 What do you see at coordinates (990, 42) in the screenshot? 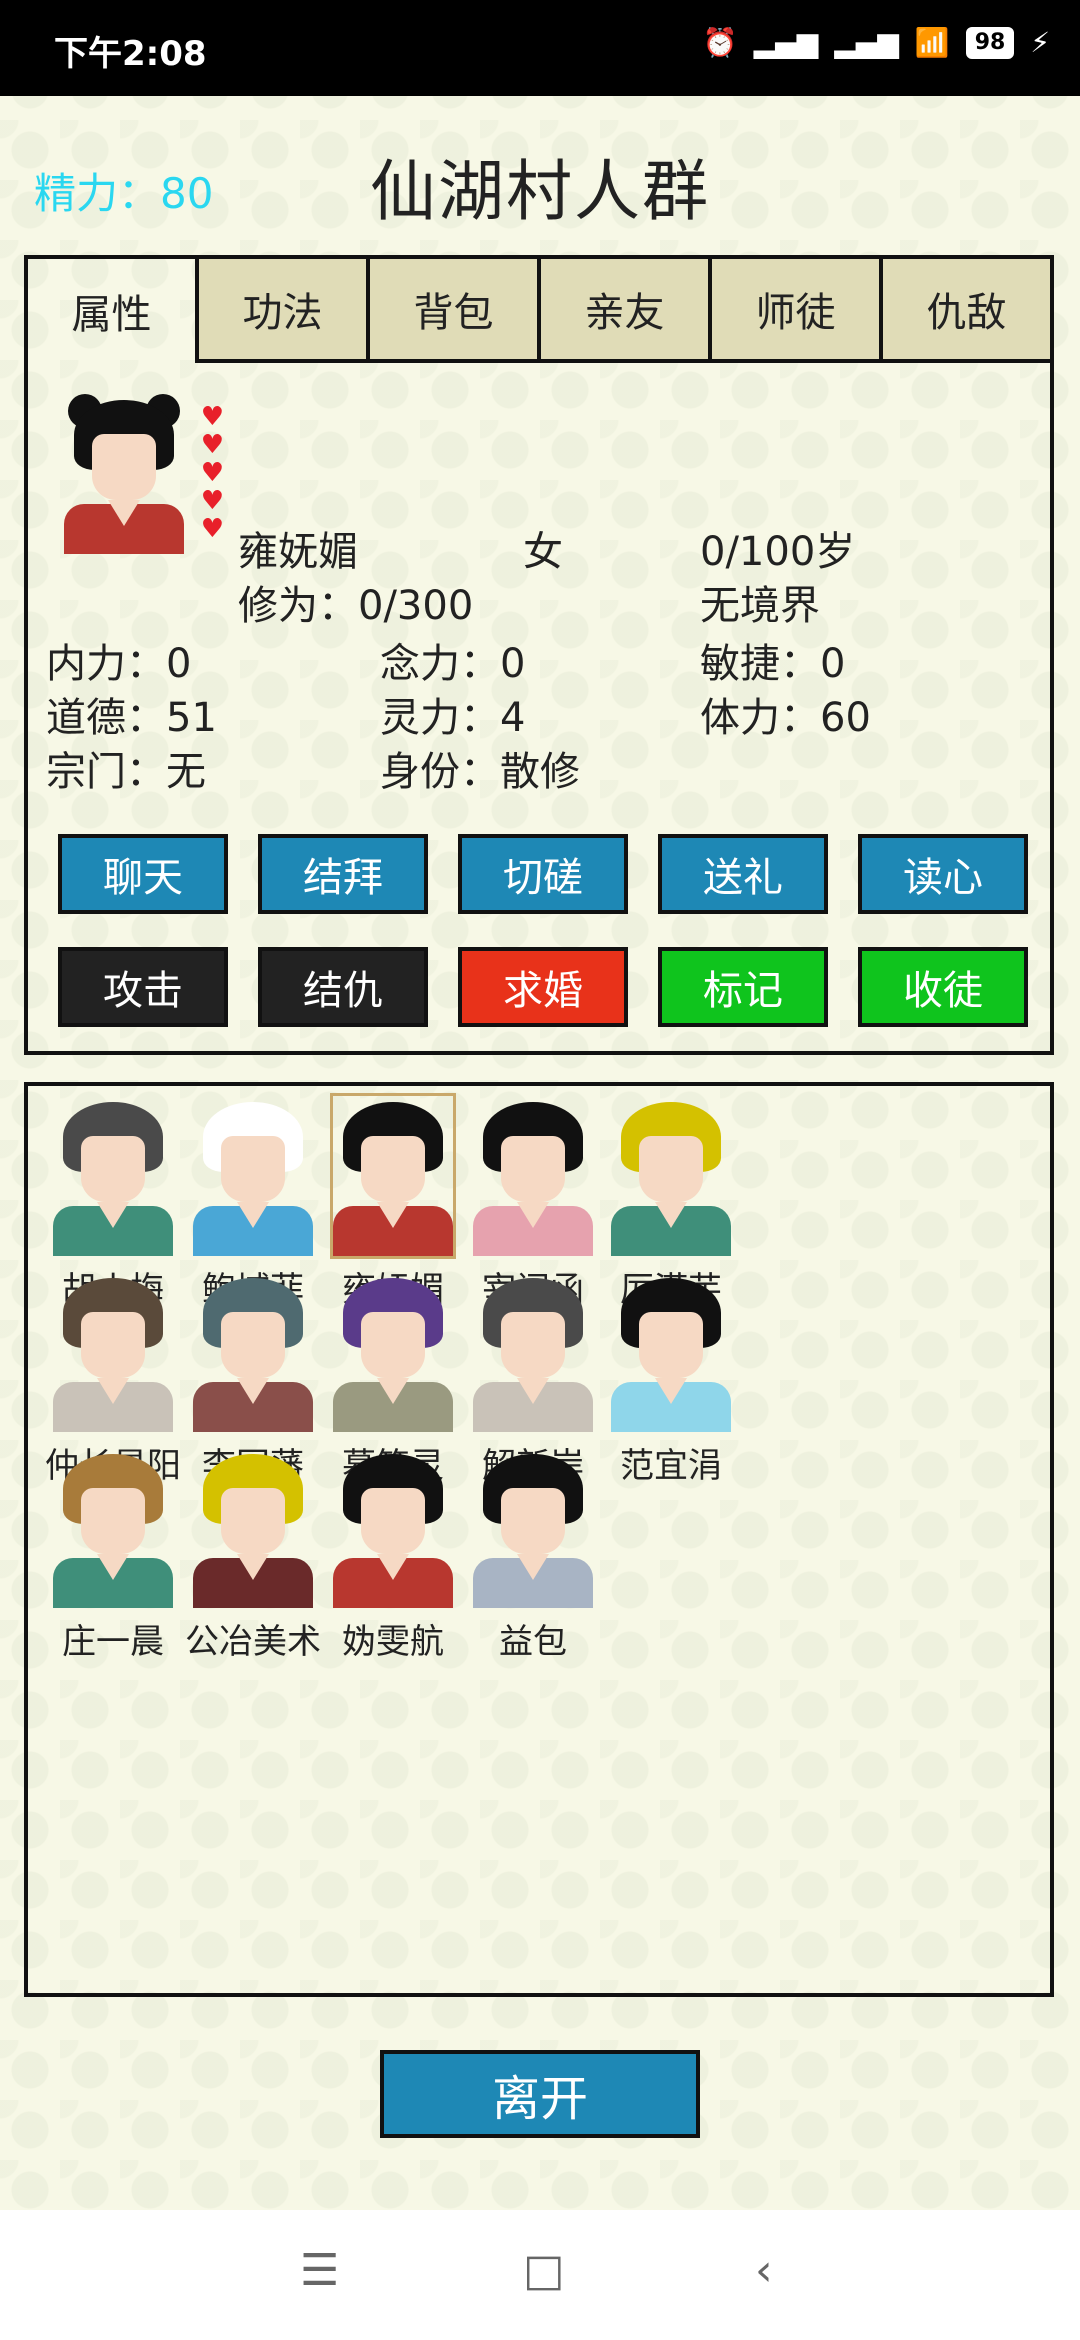
I see `battery-icon: 98` at bounding box center [990, 42].